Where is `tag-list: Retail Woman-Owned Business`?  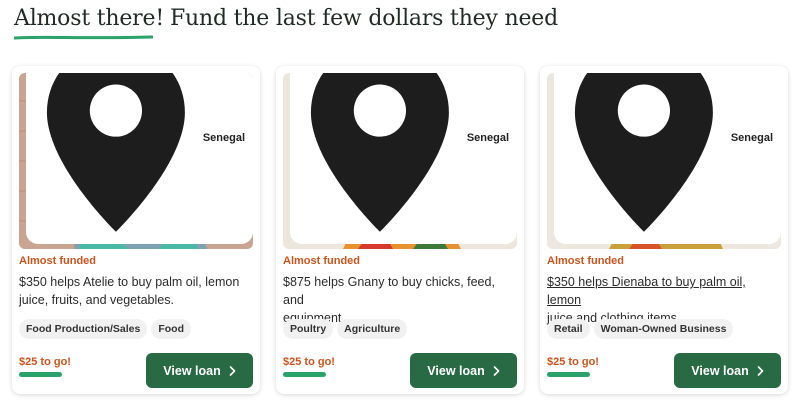 tag-list: Retail Woman-Owned Business is located at coordinates (640, 329).